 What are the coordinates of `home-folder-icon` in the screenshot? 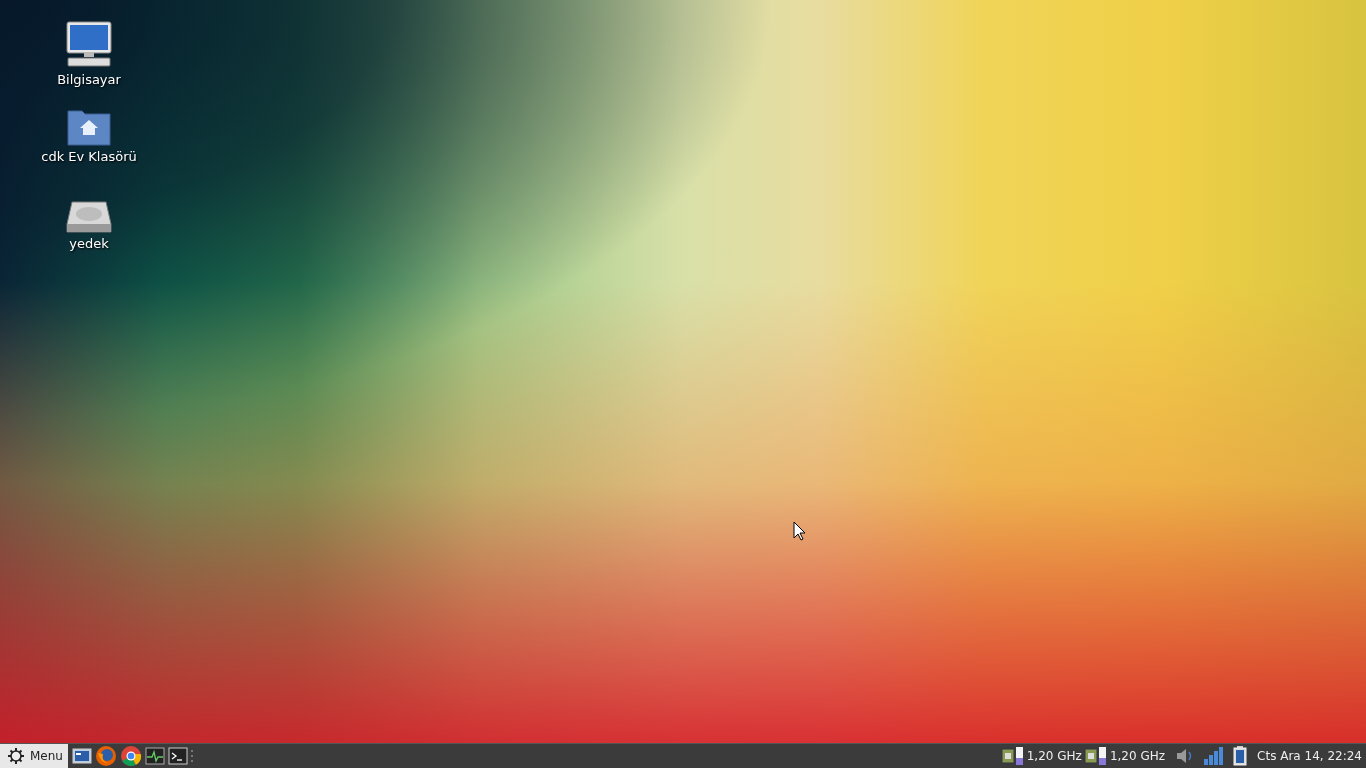 It's located at (89, 127).